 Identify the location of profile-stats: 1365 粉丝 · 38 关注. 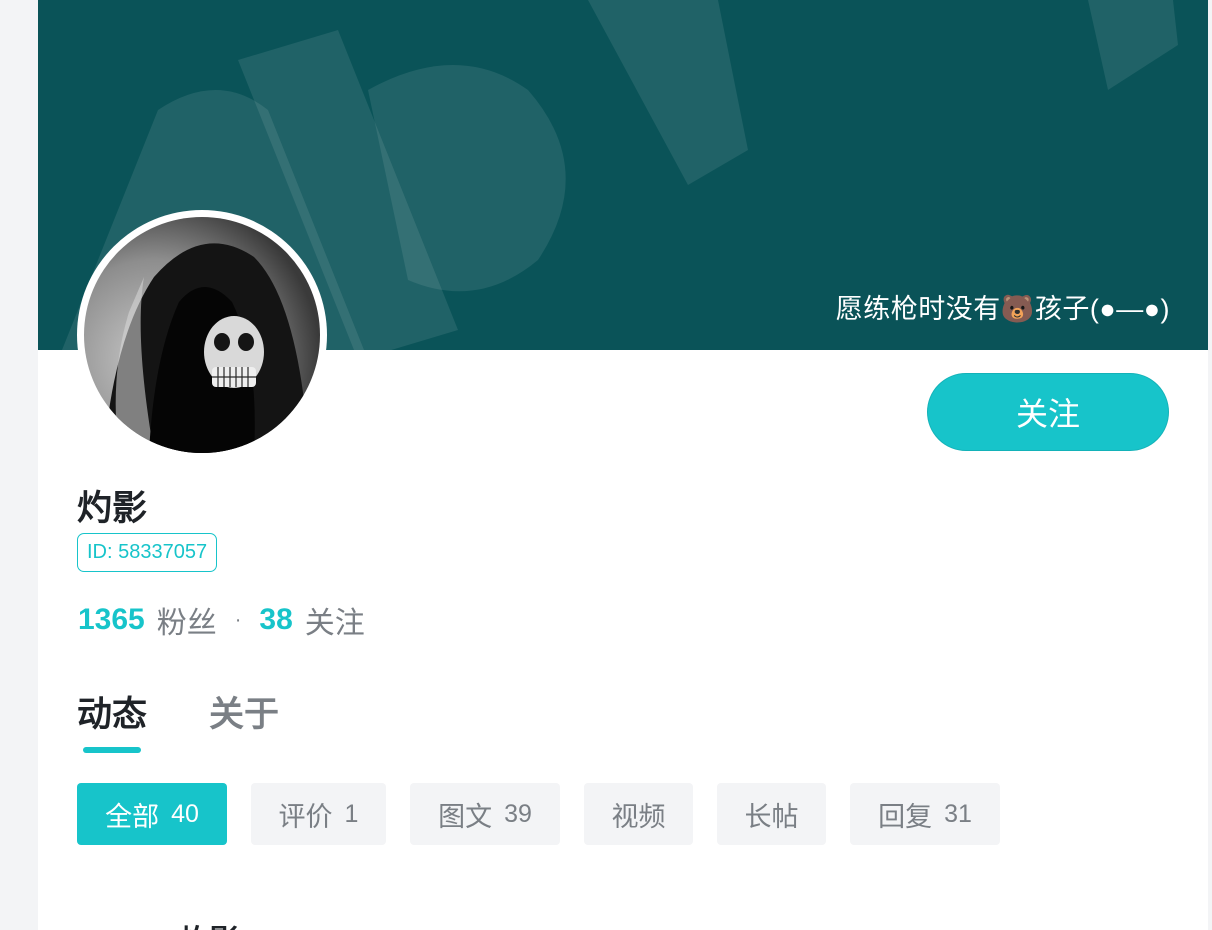
(221, 620).